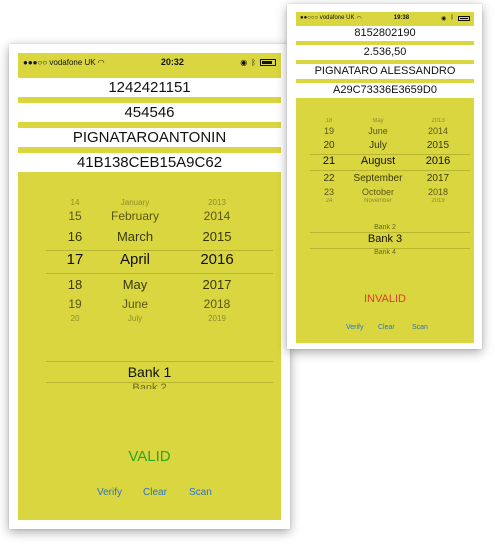 The image size is (495, 546). I want to click on date-picker-row: 19 June 2014, so click(386, 131).